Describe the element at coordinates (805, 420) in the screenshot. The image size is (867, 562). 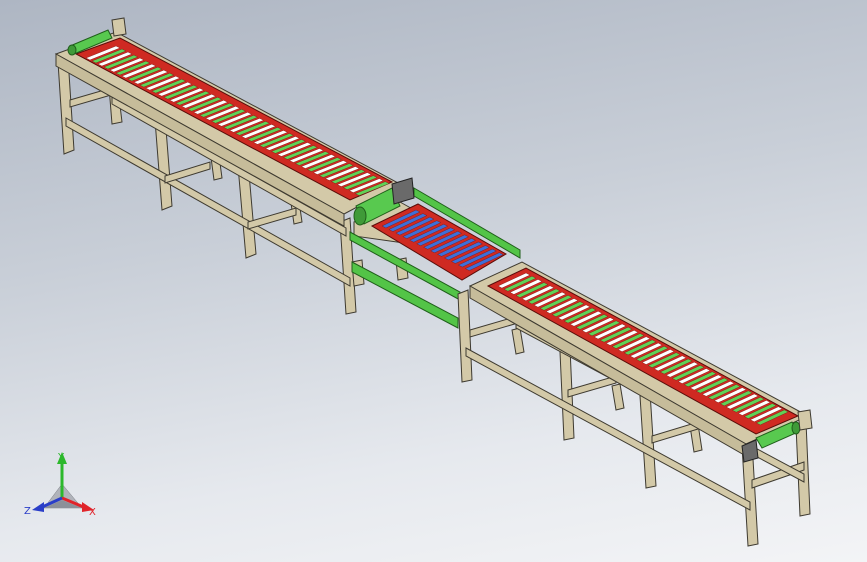
I see `right-end-bracket` at that location.